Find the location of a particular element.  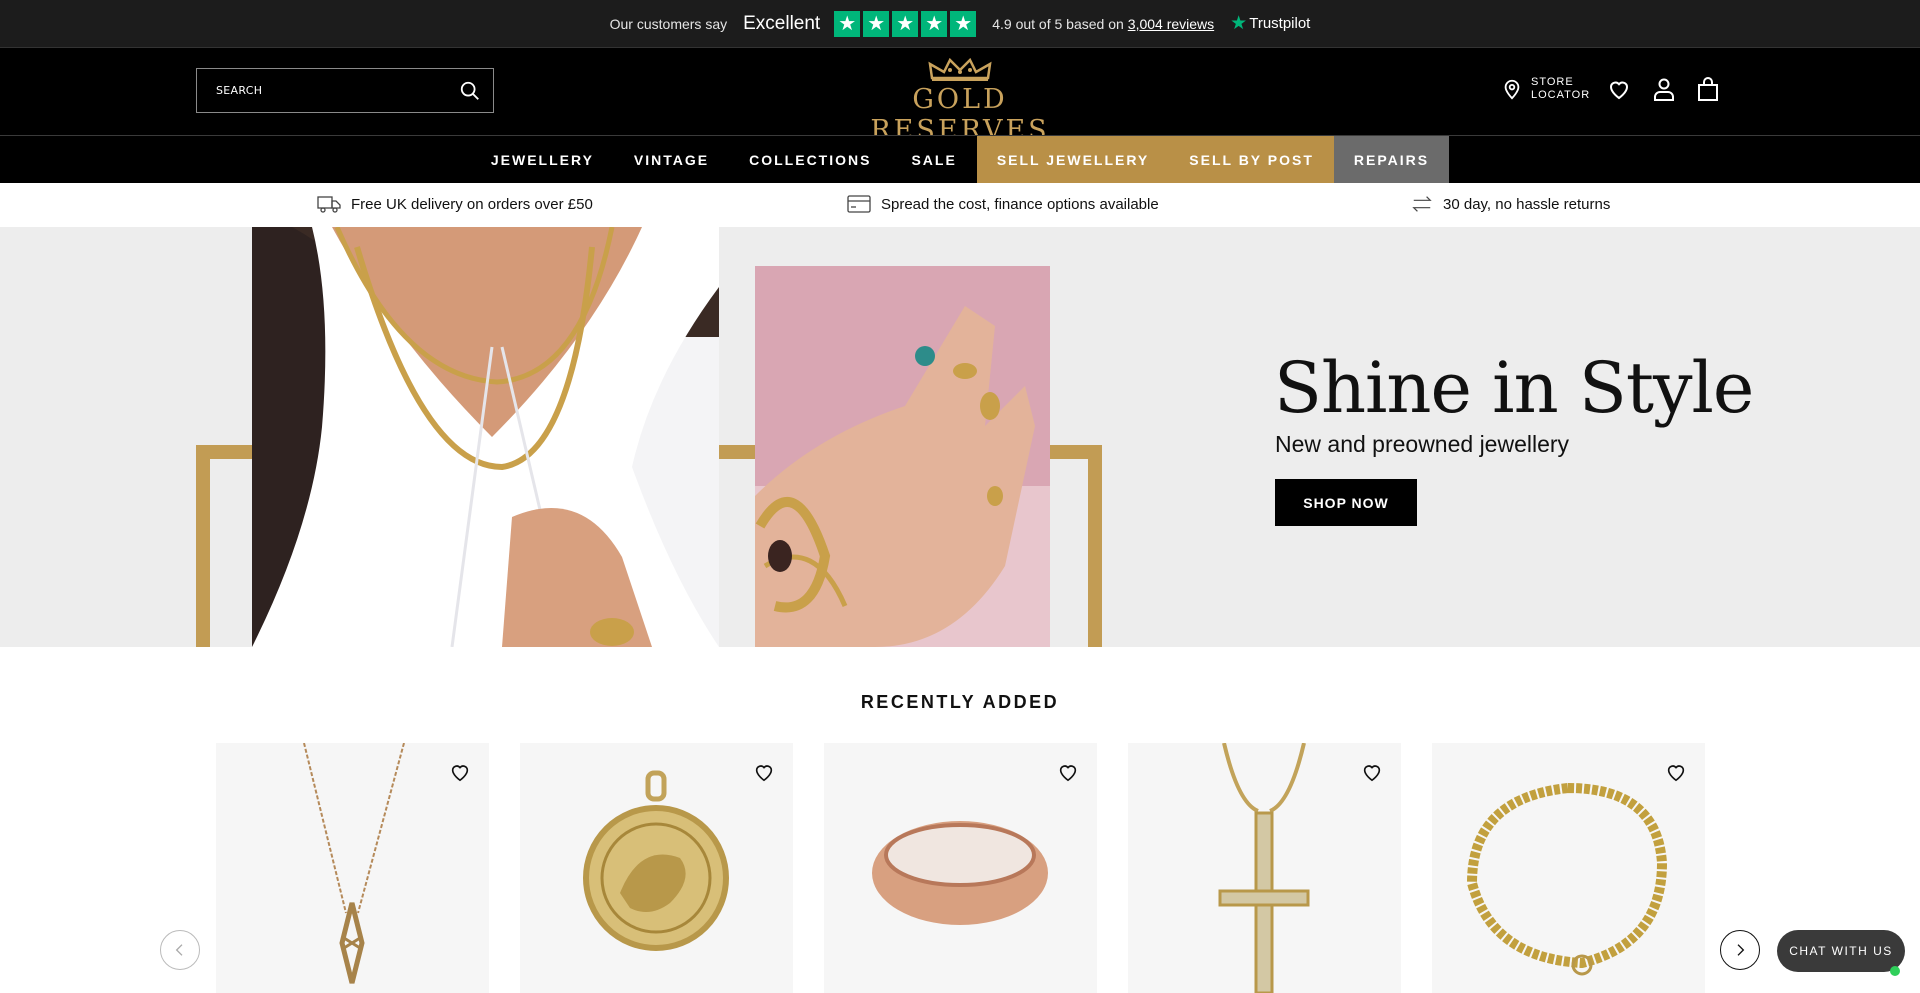

chat-with-us-button: CHAT WITH US is located at coordinates (1841, 951).